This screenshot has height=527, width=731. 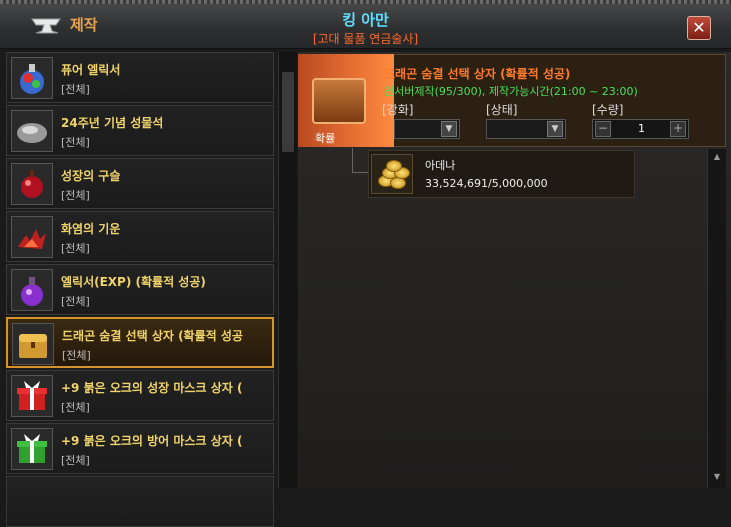 What do you see at coordinates (392, 174) in the screenshot?
I see `adena-coins-icon` at bounding box center [392, 174].